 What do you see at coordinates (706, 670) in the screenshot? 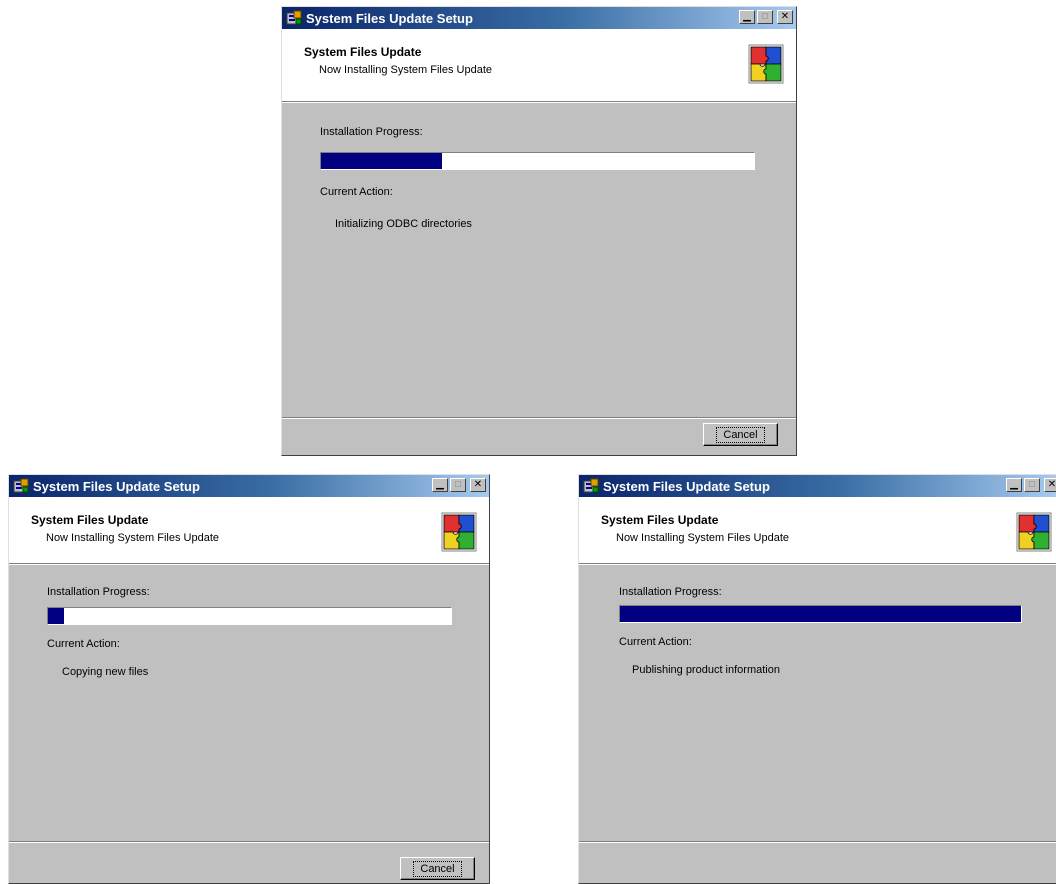
I see `current-action-text: Publishing product information` at bounding box center [706, 670].